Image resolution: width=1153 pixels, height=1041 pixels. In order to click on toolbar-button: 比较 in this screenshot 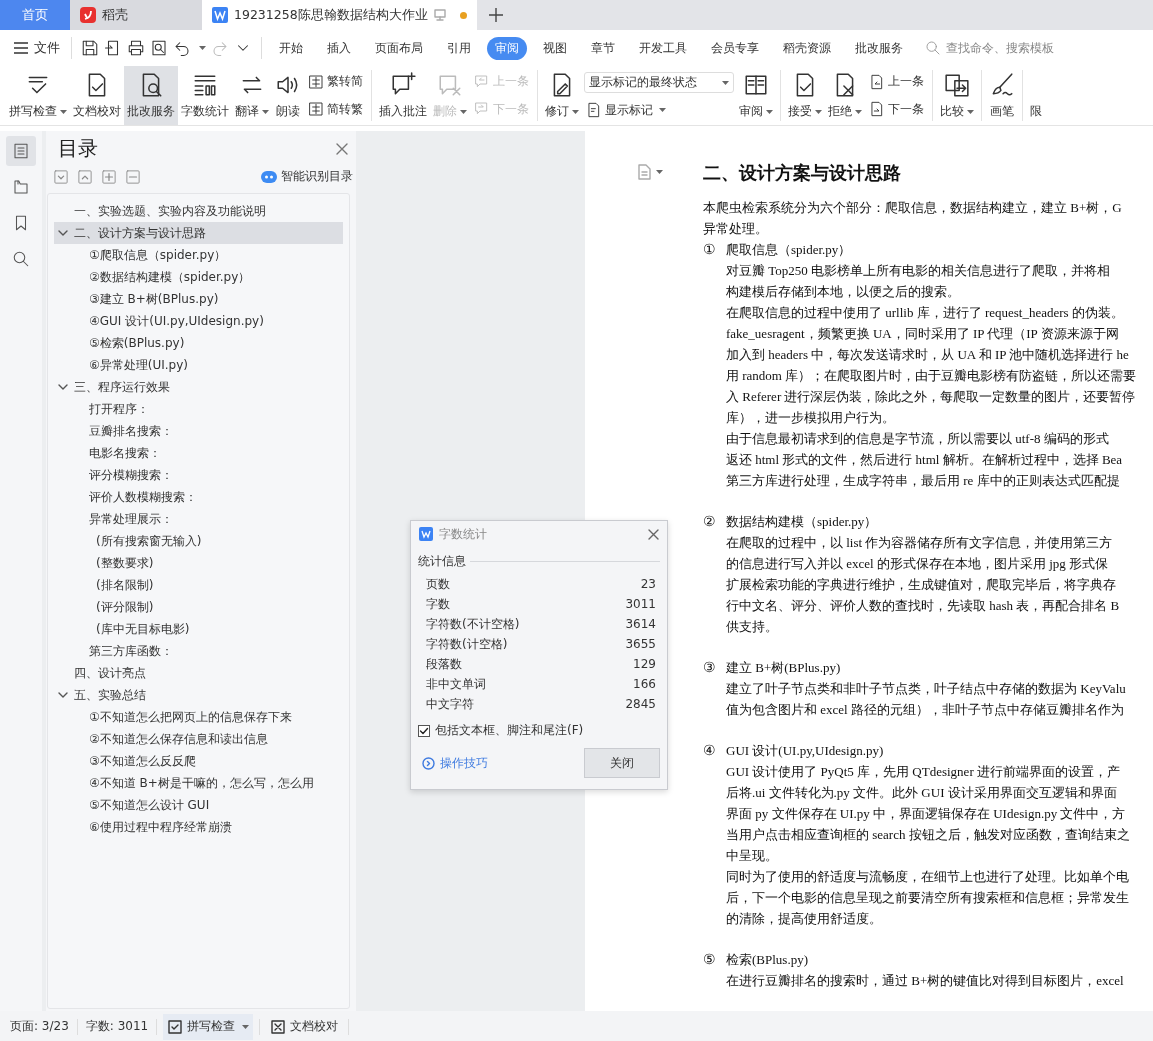, I will do `click(957, 95)`.